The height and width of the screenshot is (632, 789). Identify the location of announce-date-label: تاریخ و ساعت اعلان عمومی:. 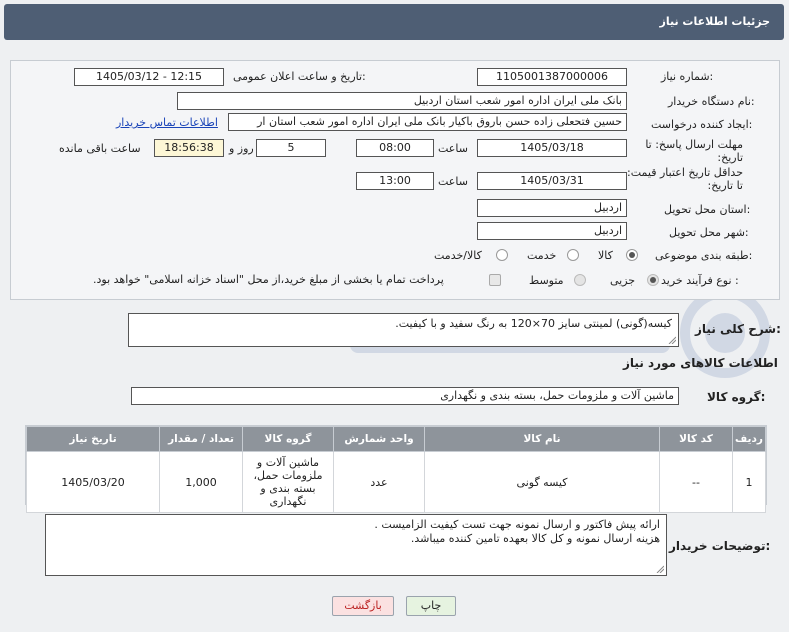
(299, 76).